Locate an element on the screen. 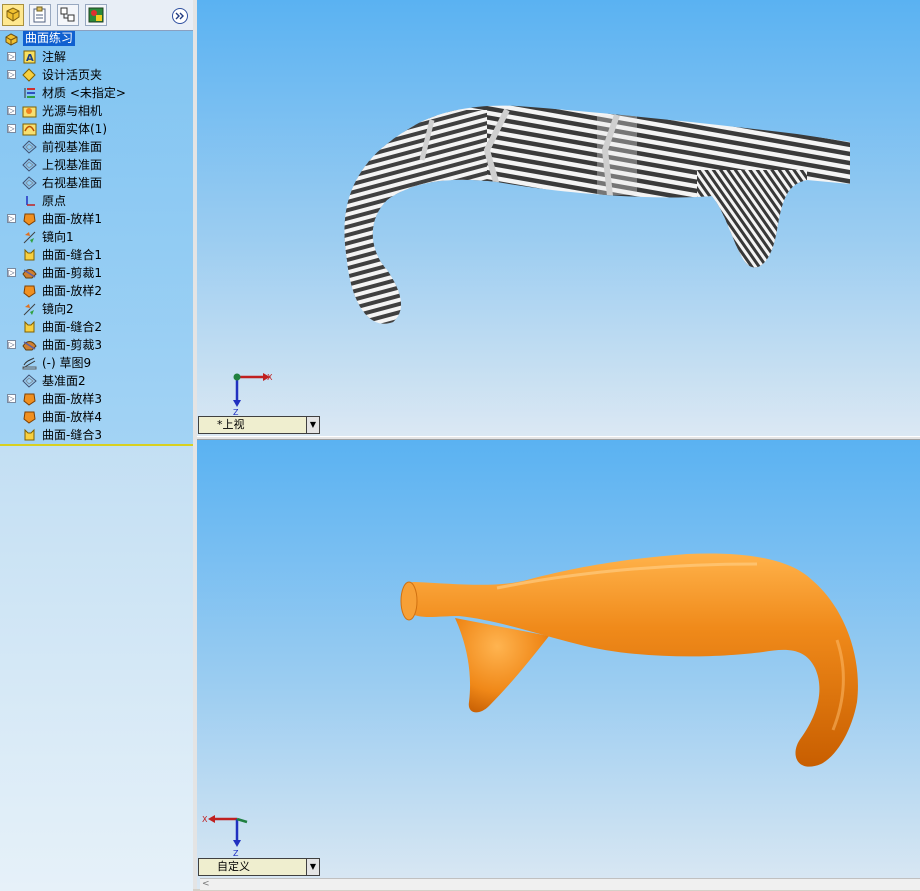  tree-item-label: 曲面-剪裁3 is located at coordinates (72, 345).